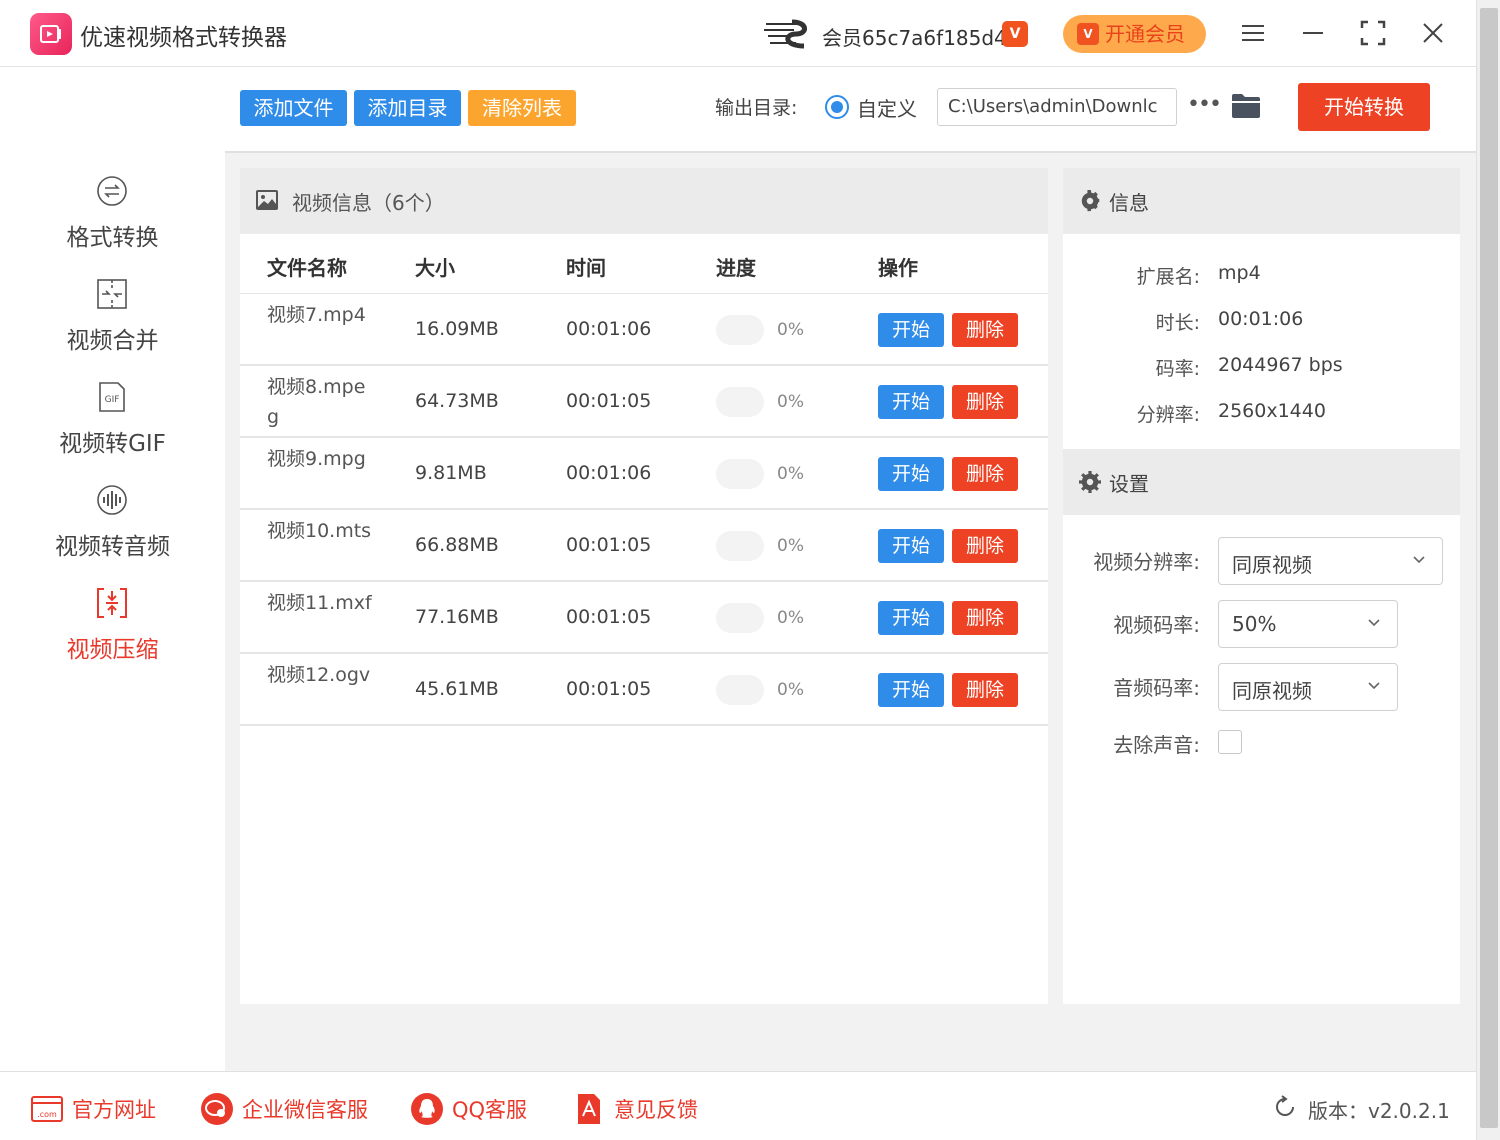 Image resolution: width=1500 pixels, height=1140 pixels. What do you see at coordinates (738, 1105) in the screenshot?
I see `footer: .com 官方网址 企业微信客服 QQ客服 意见反馈 版本：v2.0.2.1` at bounding box center [738, 1105].